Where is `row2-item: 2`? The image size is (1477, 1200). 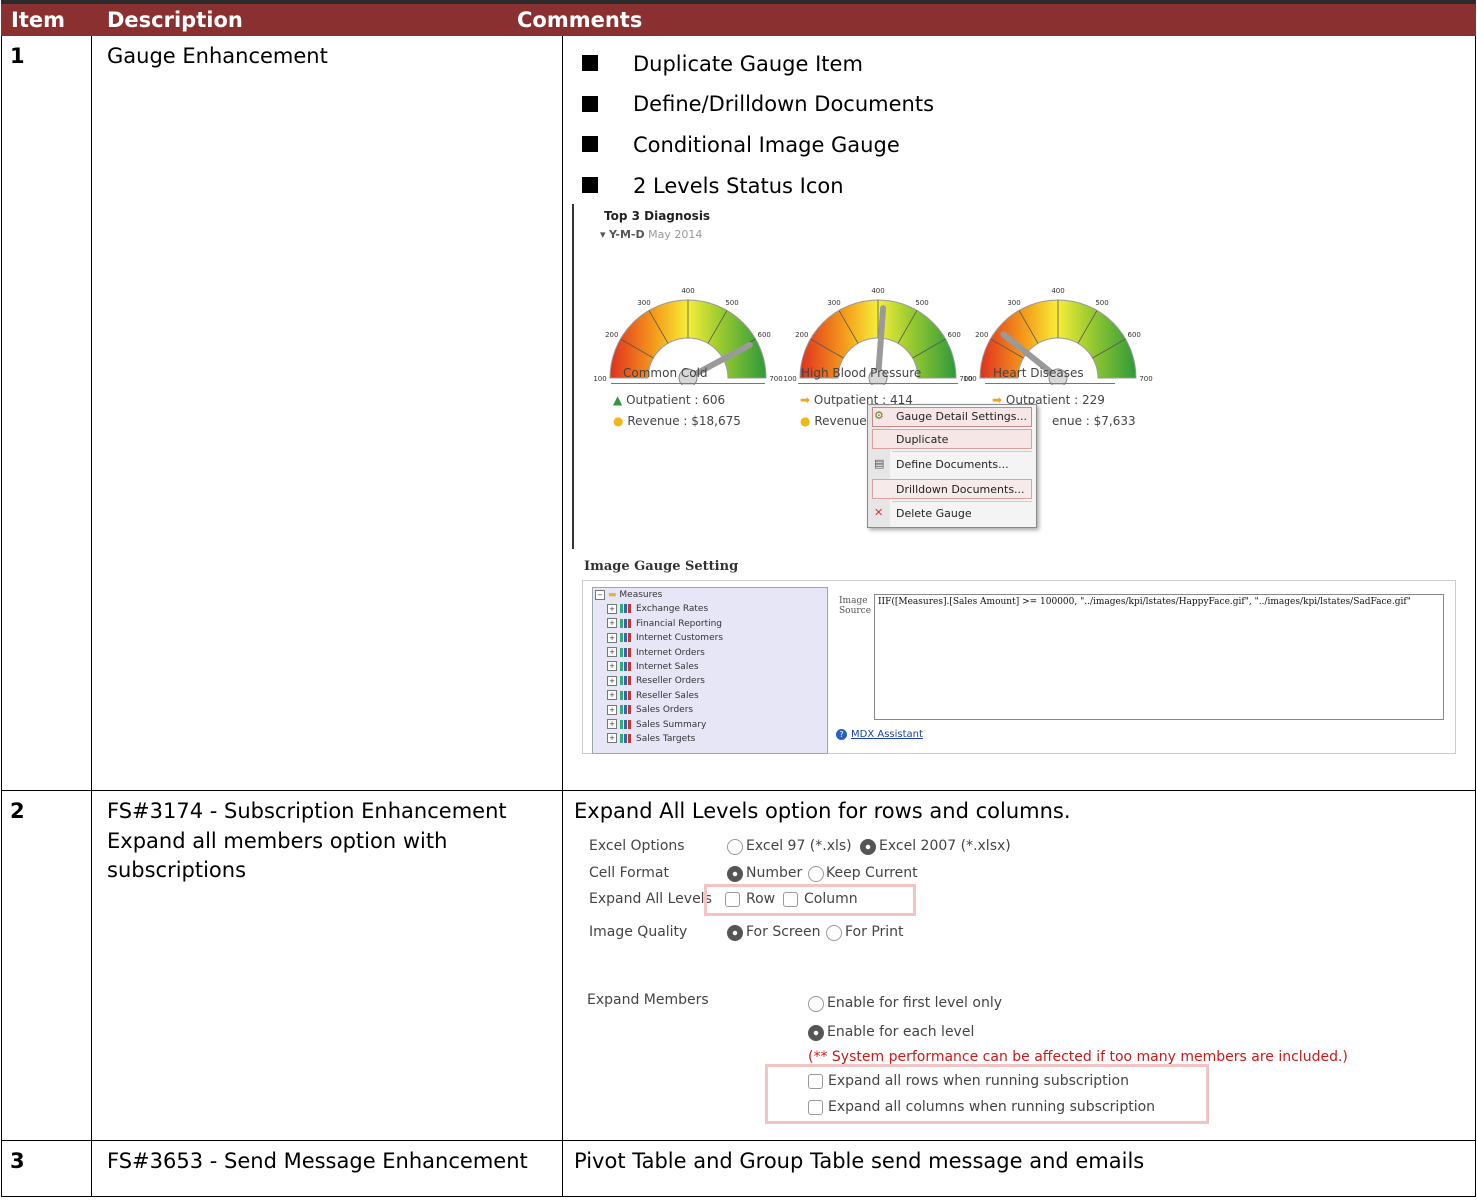
row2-item: 2 is located at coordinates (17, 811).